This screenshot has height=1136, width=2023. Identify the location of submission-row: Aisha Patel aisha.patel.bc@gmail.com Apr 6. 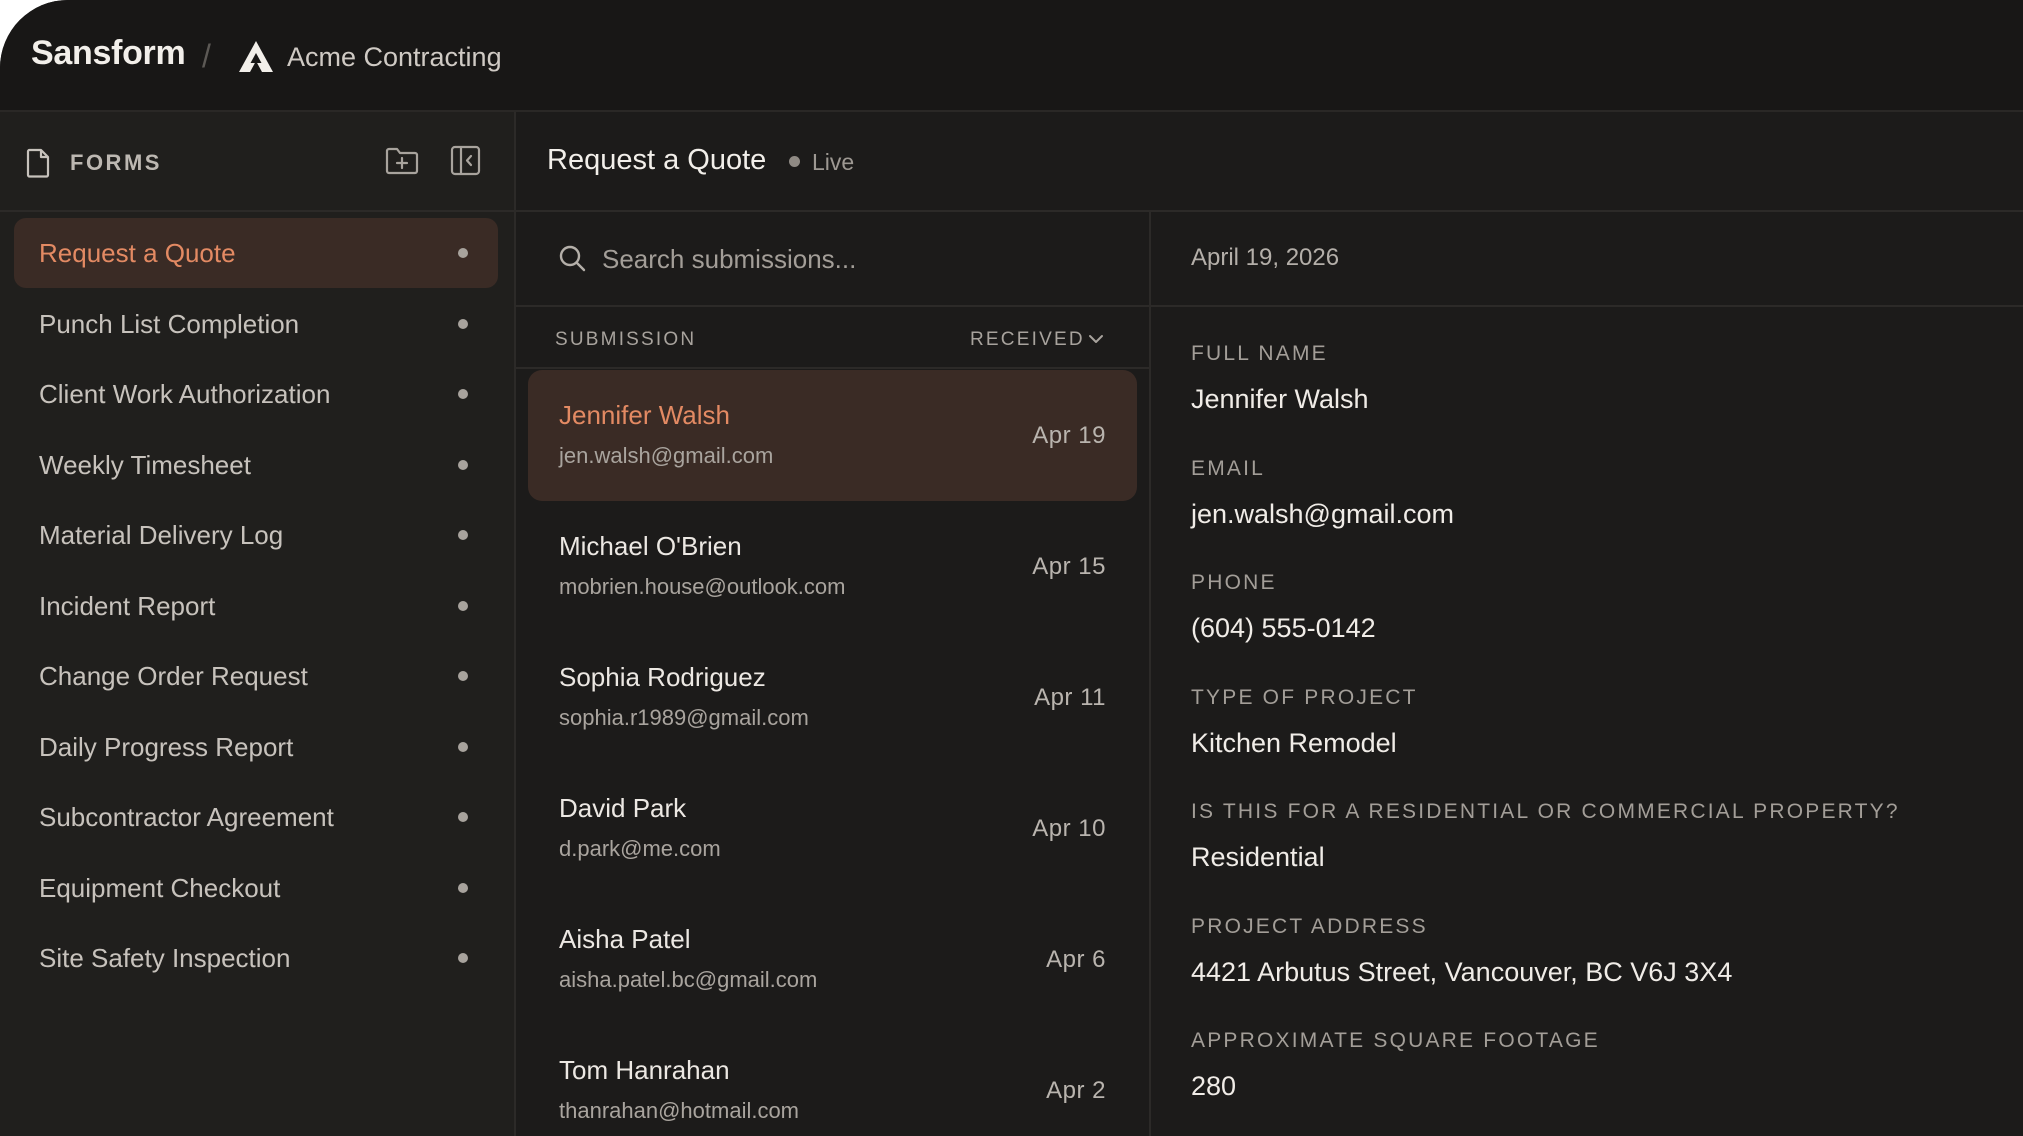
(832, 959).